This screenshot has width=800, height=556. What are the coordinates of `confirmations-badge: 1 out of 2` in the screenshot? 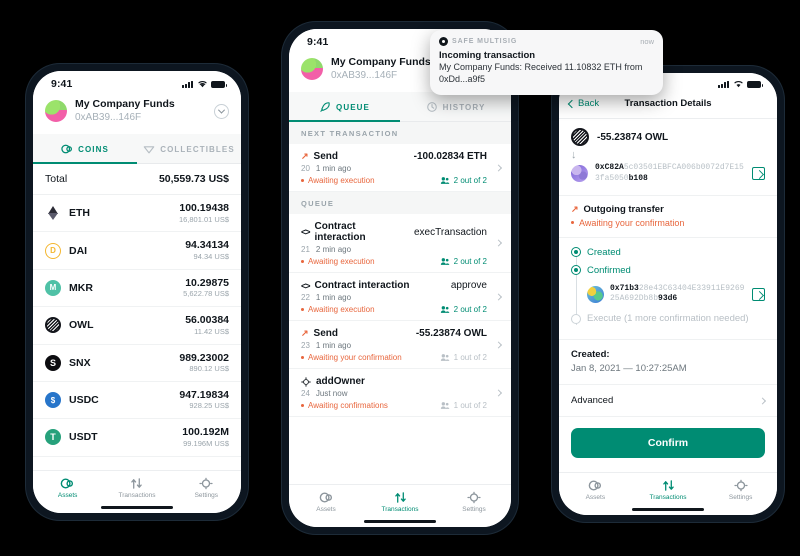 It's located at (469, 357).